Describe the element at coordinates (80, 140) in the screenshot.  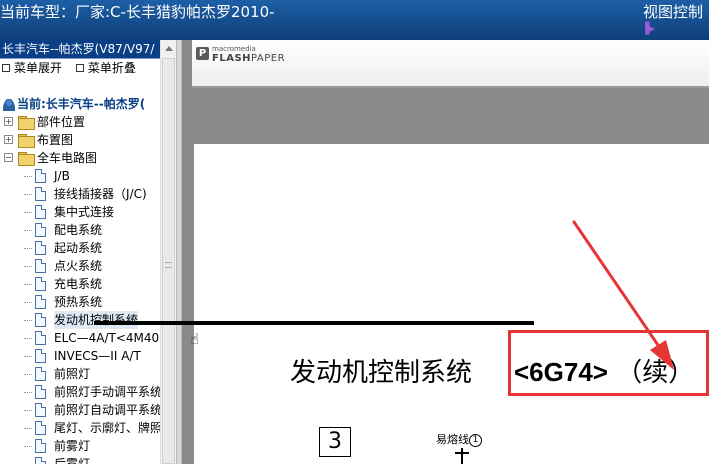
I see `tree-folder-layout: + 布置图` at that location.